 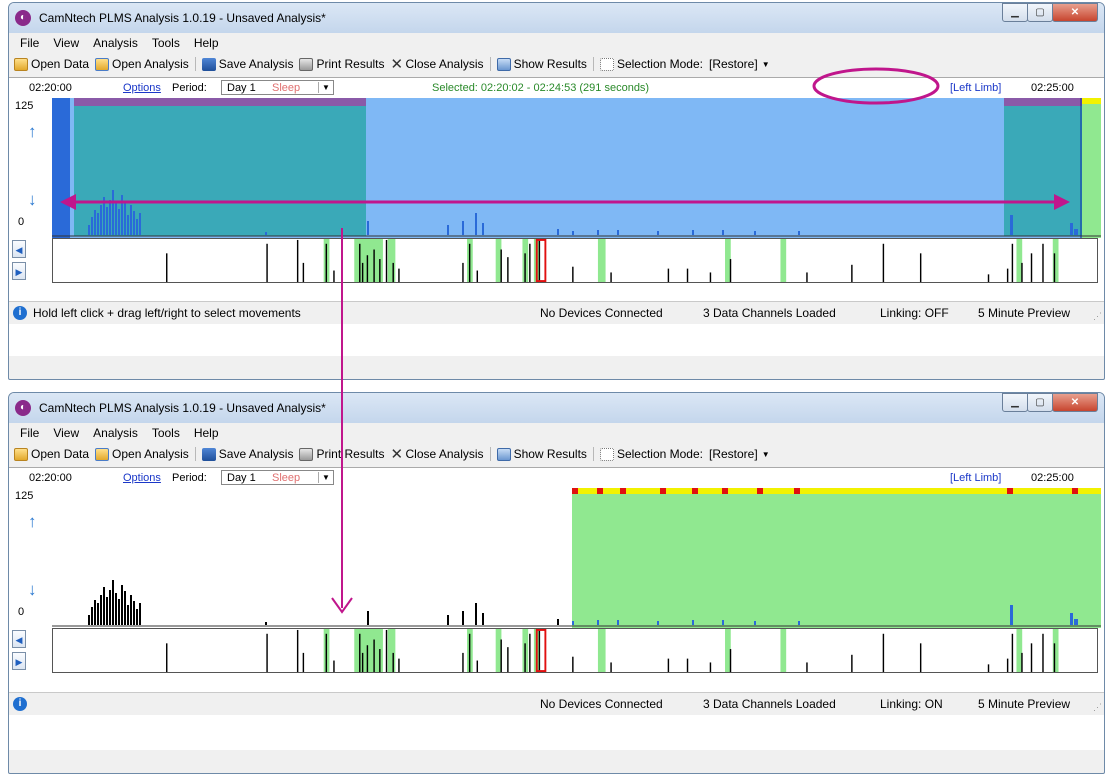 What do you see at coordinates (601, 650) in the screenshot?
I see `wake-region` at bounding box center [601, 650].